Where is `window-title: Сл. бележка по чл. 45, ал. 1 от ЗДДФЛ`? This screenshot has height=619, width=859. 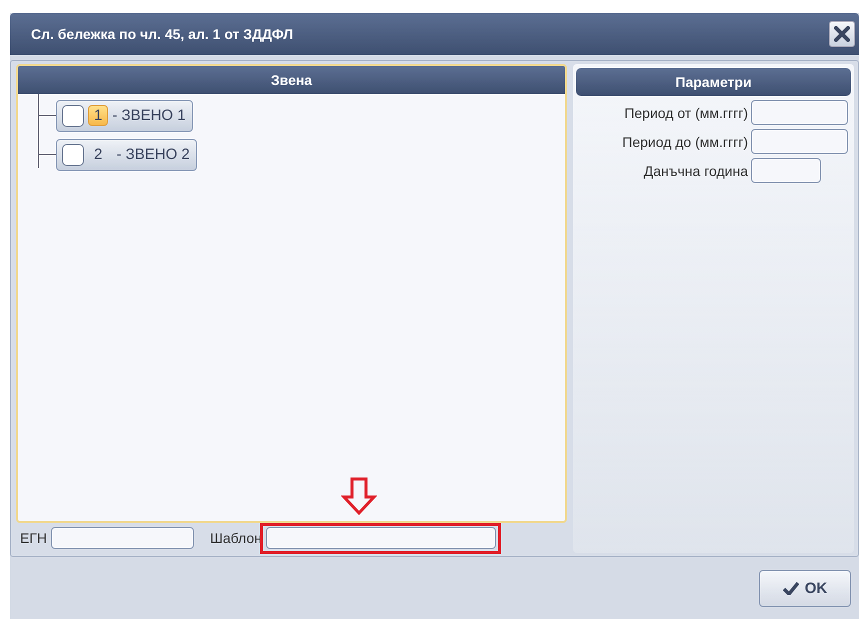
window-title: Сл. бележка по чл. 45, ал. 1 от ЗДДФЛ is located at coordinates (162, 34).